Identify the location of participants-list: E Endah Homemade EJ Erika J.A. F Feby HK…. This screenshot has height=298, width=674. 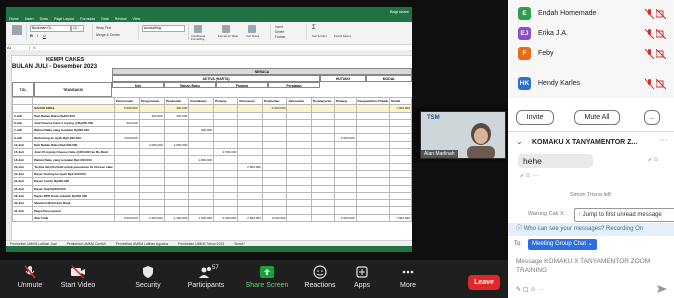
(591, 49).